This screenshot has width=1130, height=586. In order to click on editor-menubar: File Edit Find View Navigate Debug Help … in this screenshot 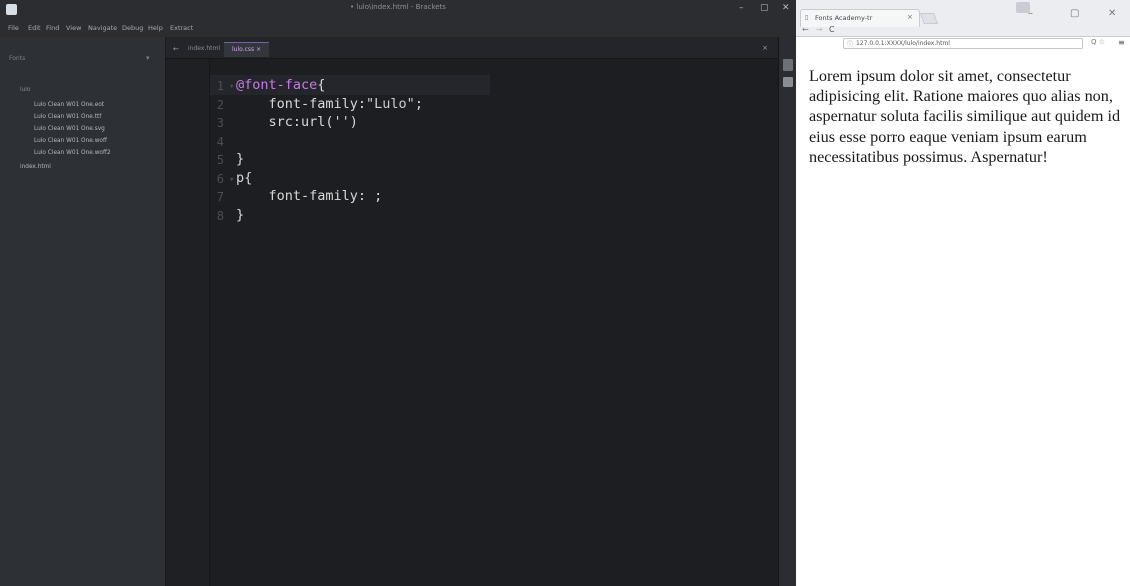, I will do `click(398, 28)`.